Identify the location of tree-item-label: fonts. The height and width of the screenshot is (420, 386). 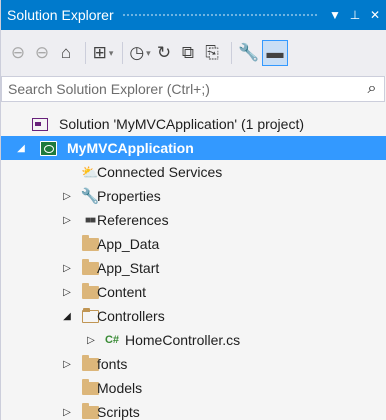
(112, 364).